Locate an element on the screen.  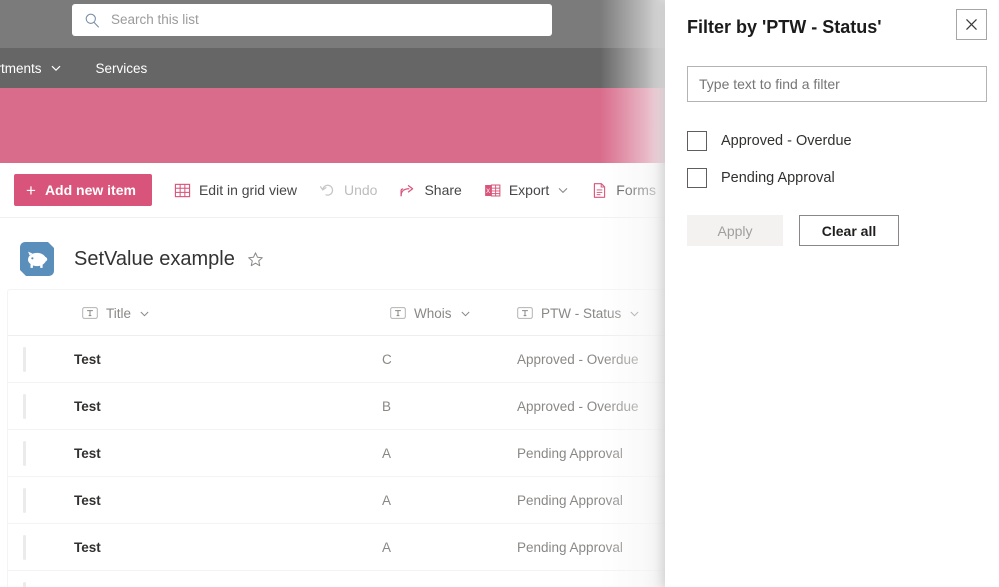
column-header-title: Title is located at coordinates (116, 313).